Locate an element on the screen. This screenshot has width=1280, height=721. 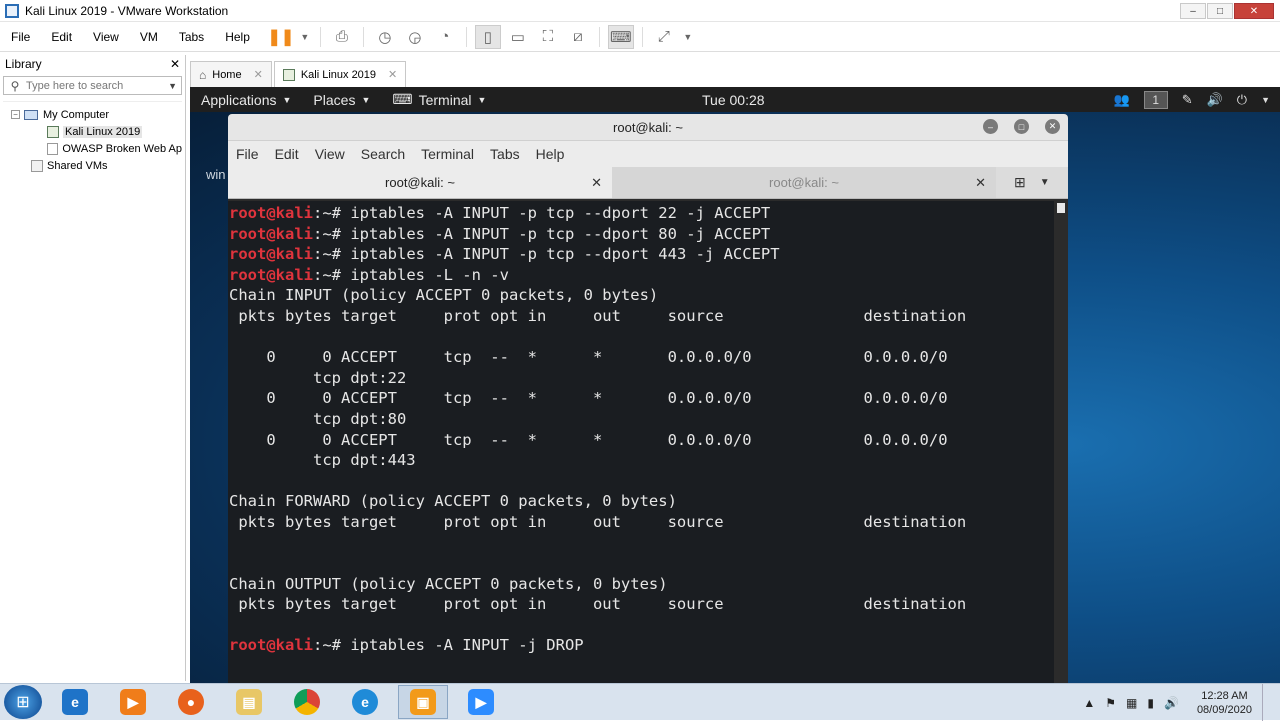
tree-label: Kali Linux 2019 is located at coordinates (103, 131).